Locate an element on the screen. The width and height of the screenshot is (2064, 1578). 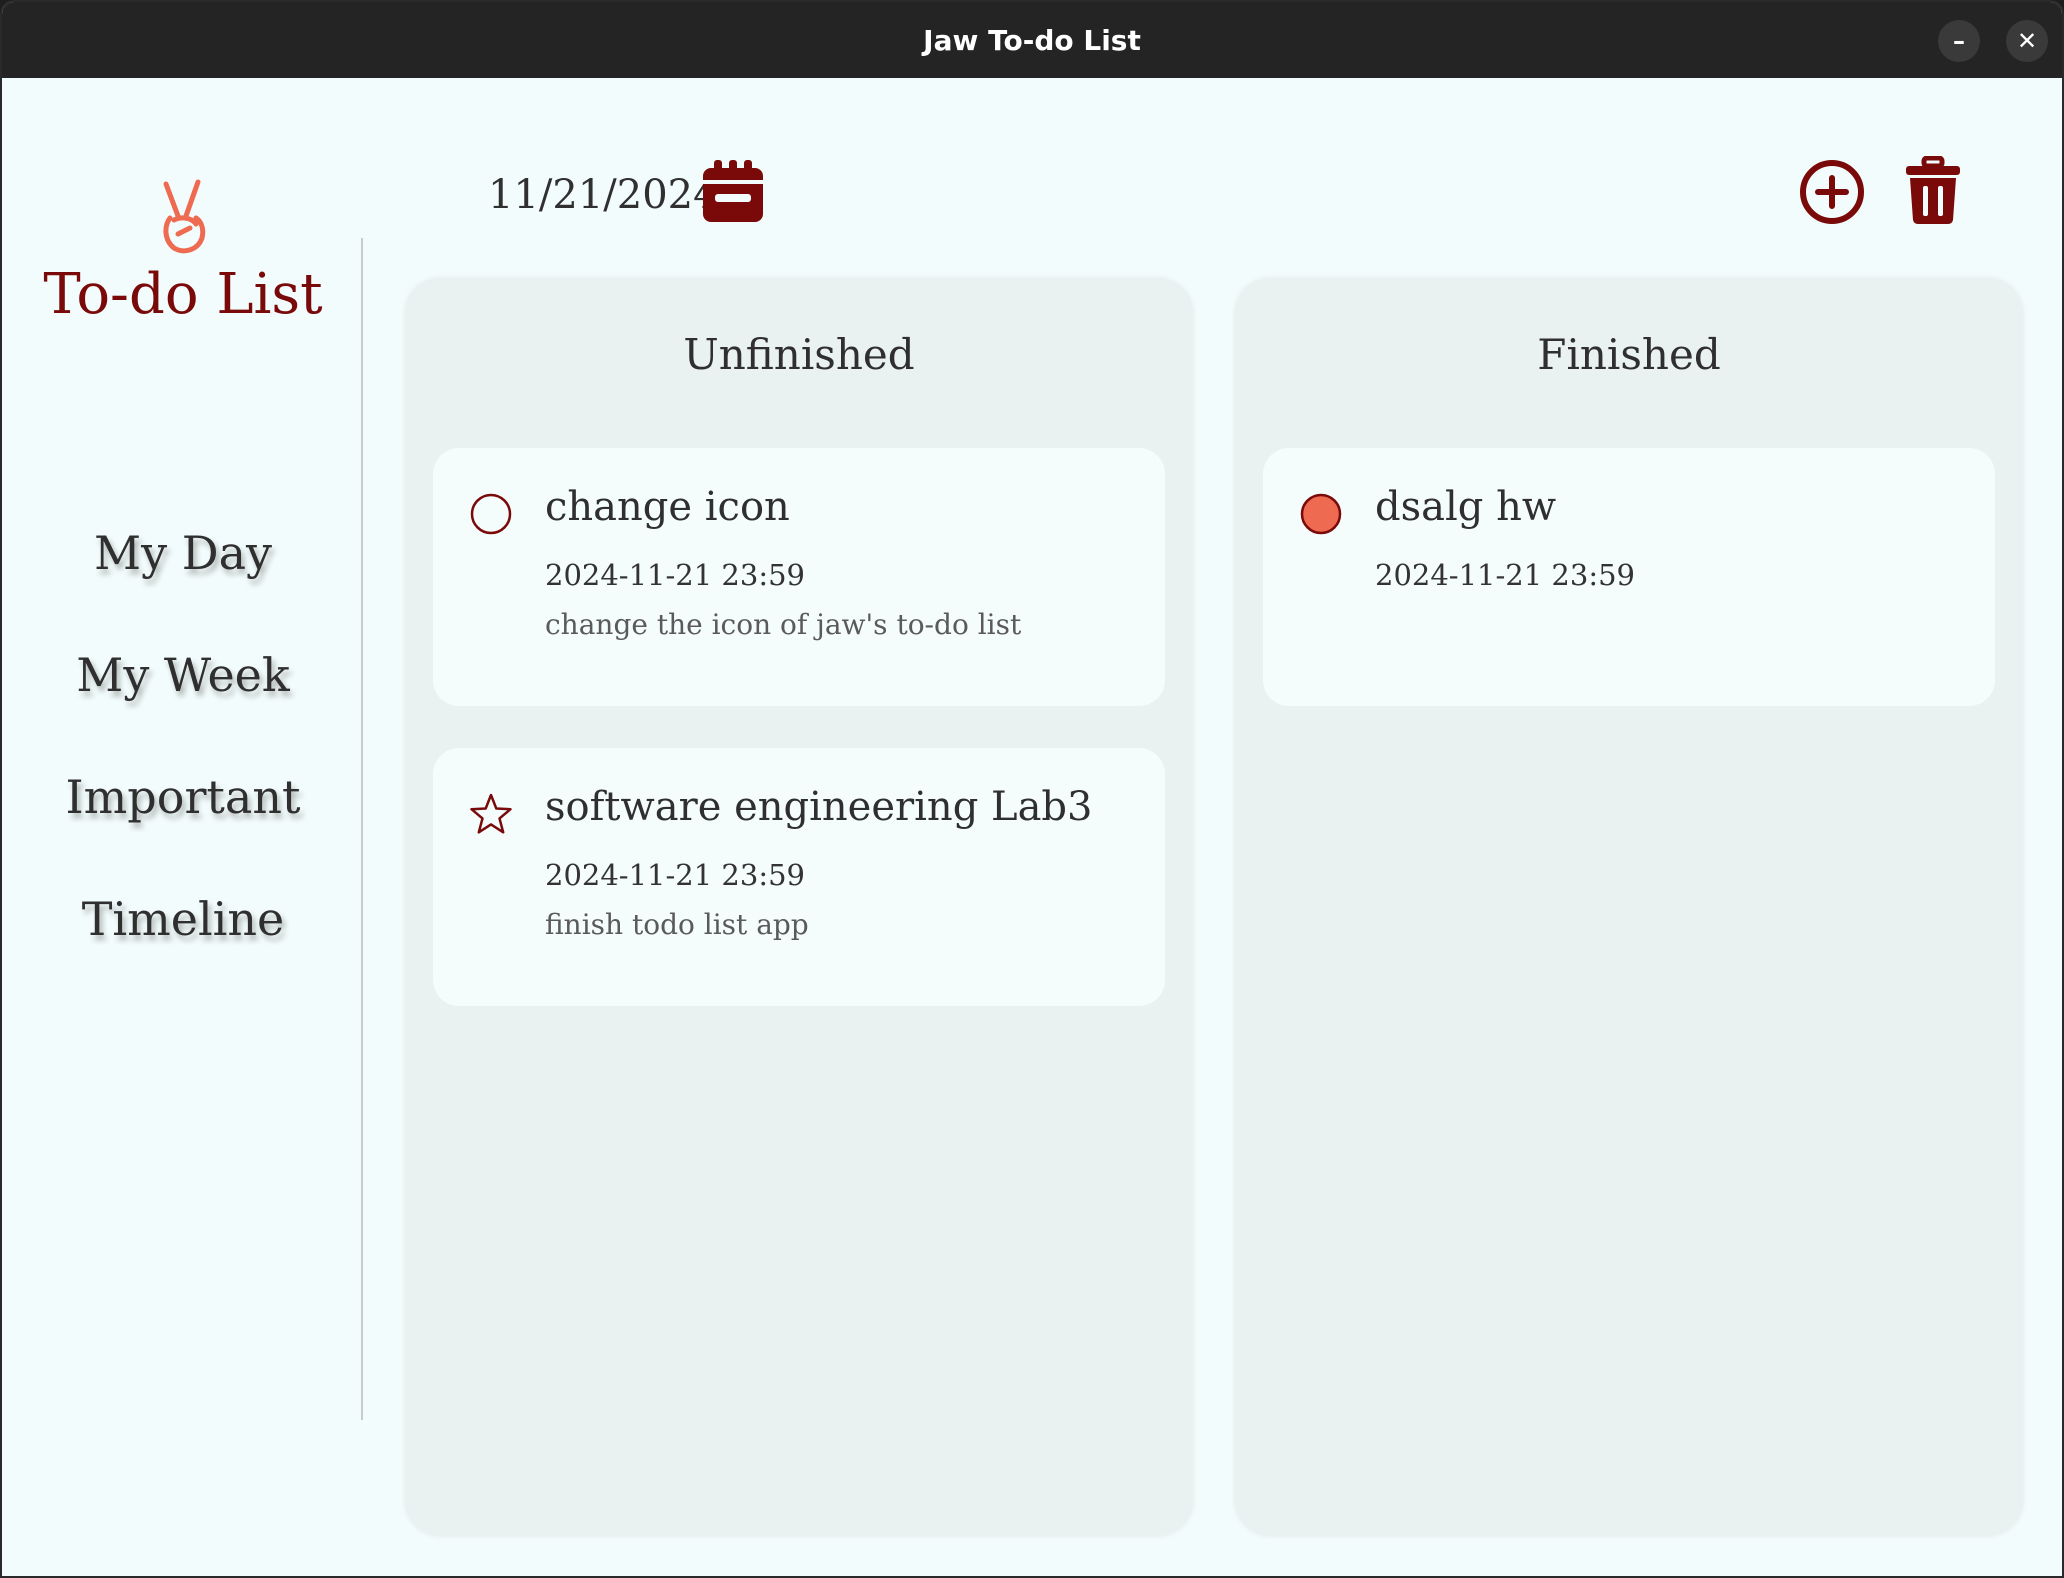
minimize-button: – is located at coordinates (1959, 41).